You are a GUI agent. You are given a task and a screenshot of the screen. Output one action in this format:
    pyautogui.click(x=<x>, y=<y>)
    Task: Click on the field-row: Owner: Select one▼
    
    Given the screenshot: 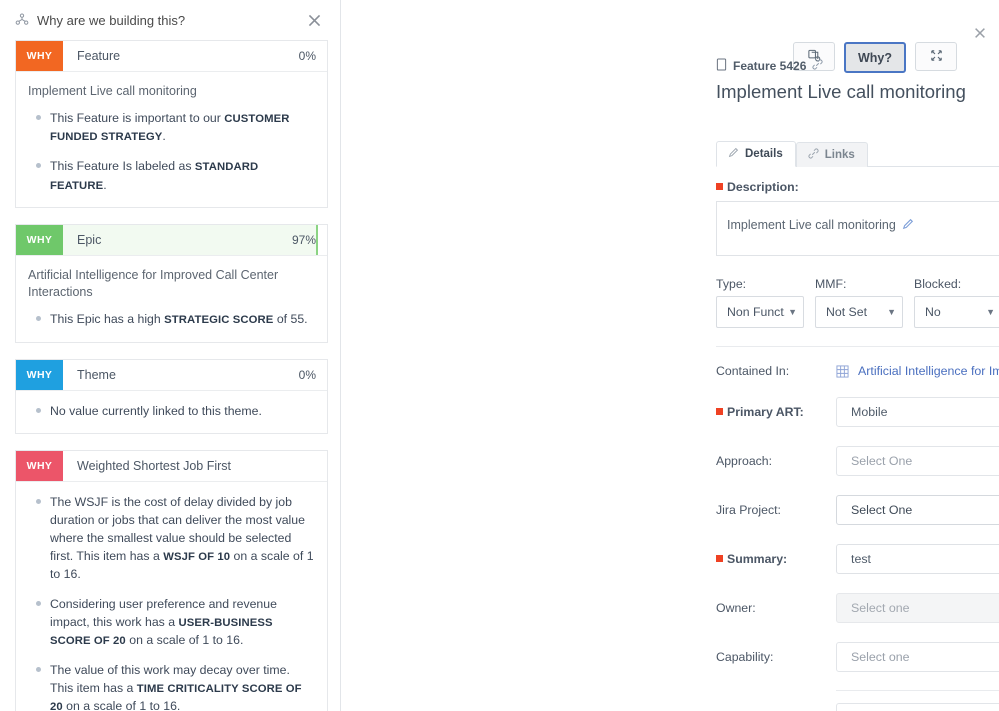 What is the action you would take?
    pyautogui.click(x=857, y=608)
    